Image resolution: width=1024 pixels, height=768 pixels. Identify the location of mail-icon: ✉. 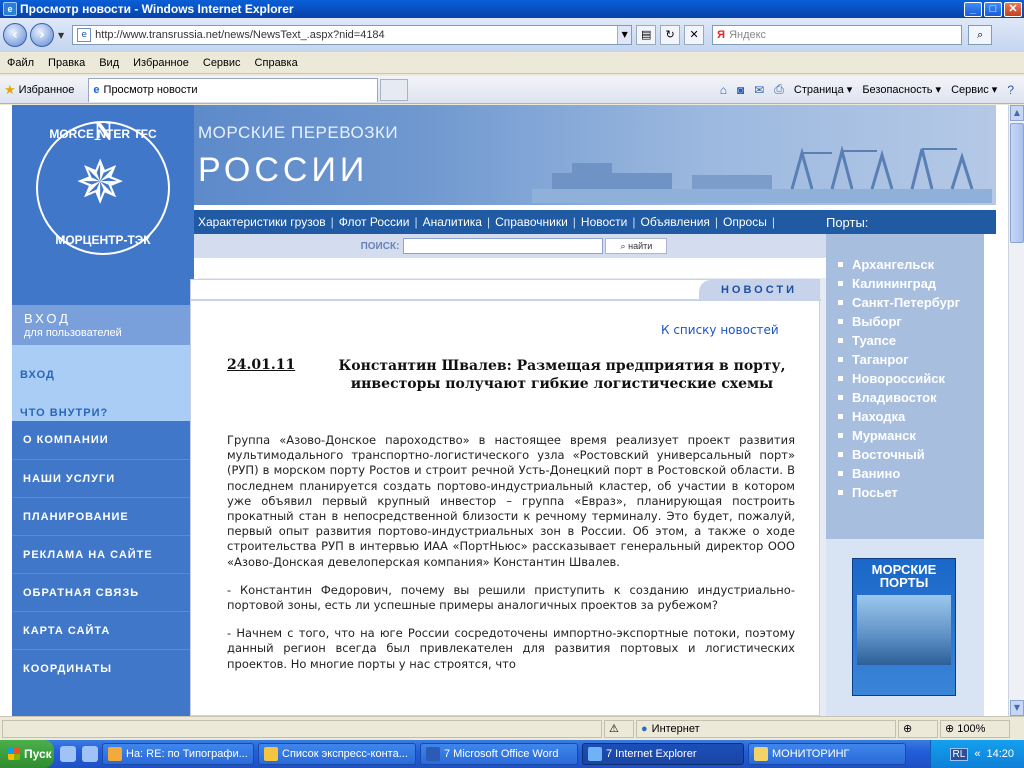
(759, 90).